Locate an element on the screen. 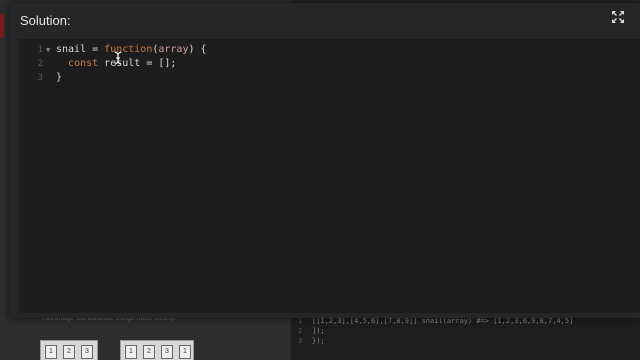  code-token-param: array is located at coordinates (173, 49).